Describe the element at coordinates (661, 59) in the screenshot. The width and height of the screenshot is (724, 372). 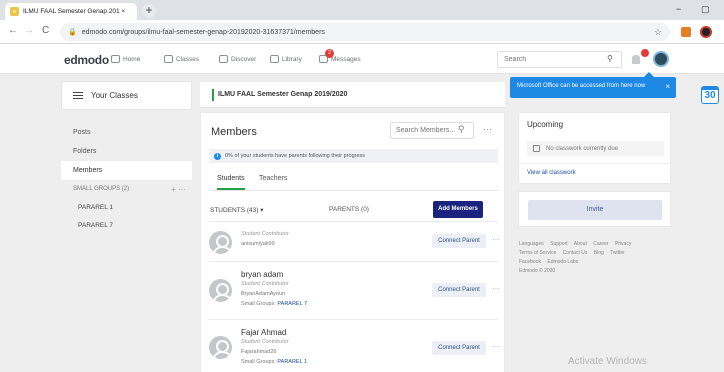
I see `user-avatar` at that location.